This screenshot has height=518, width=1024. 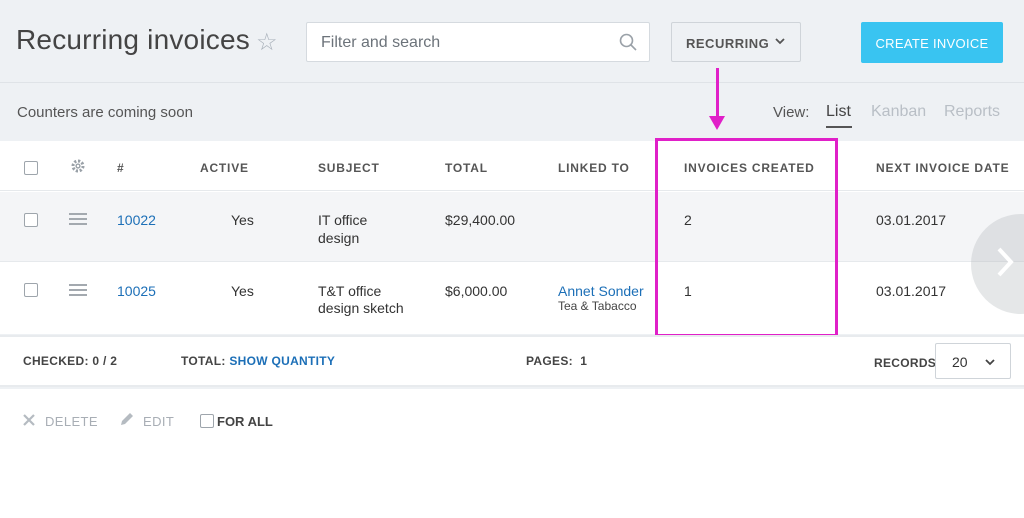 I want to click on subject-line-2: design, so click(x=339, y=238).